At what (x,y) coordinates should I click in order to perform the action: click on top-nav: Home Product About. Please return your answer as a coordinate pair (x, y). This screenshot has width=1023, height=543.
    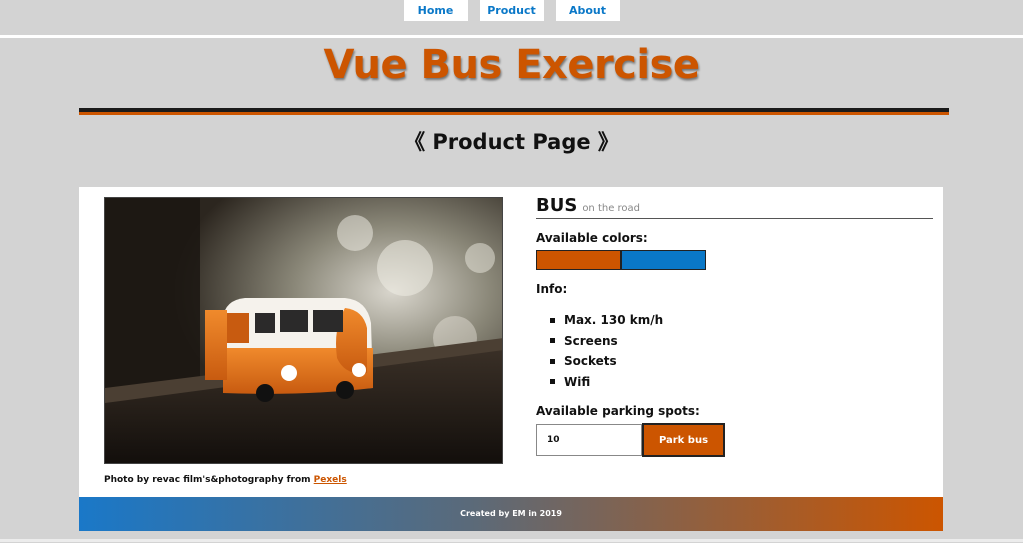
    Looking at the image, I should click on (511, 18).